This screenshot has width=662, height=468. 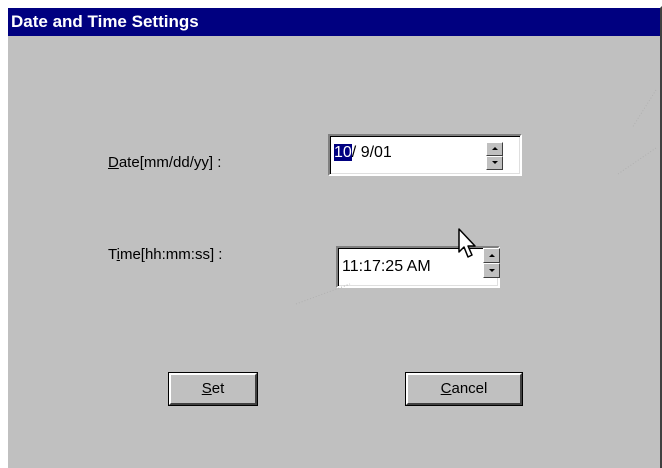 I want to click on date-value: 10/ 9/01, so click(x=363, y=152).